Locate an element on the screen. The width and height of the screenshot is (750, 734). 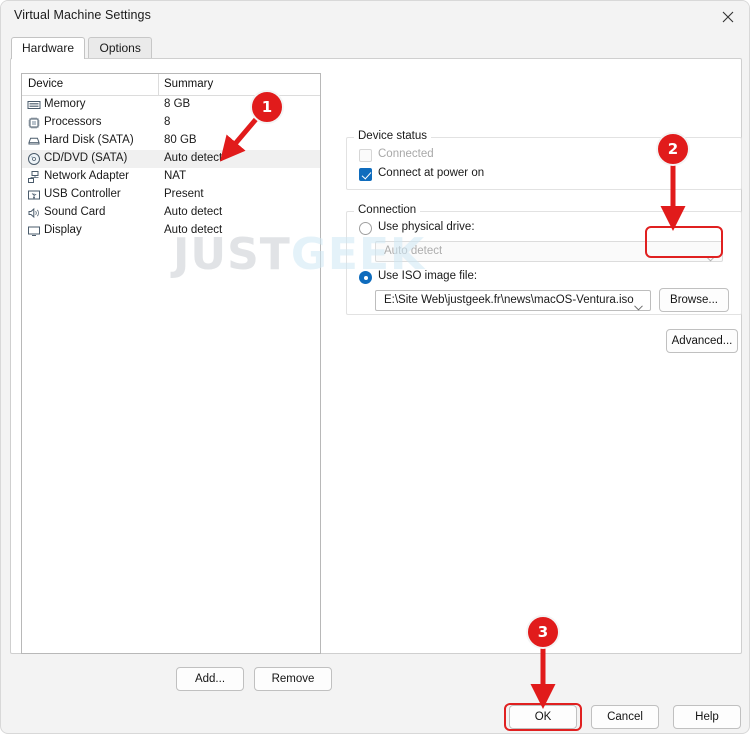
table-row: Network Adapter NAT is located at coordinates (171, 177).